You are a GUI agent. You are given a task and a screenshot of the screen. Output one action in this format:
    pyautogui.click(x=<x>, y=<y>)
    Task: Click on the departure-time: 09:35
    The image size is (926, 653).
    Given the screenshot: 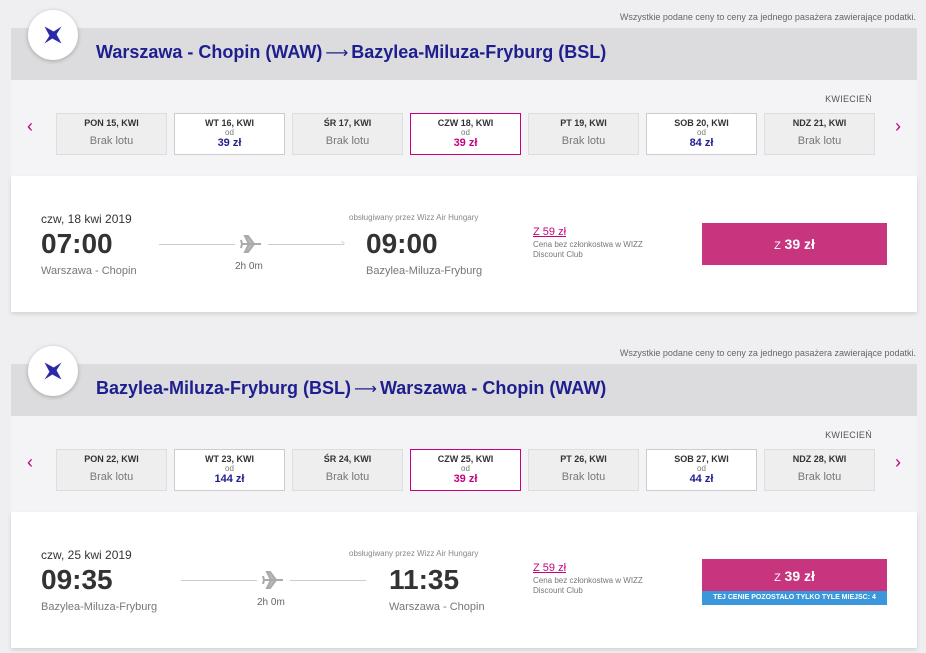 What is the action you would take?
    pyautogui.click(x=77, y=579)
    